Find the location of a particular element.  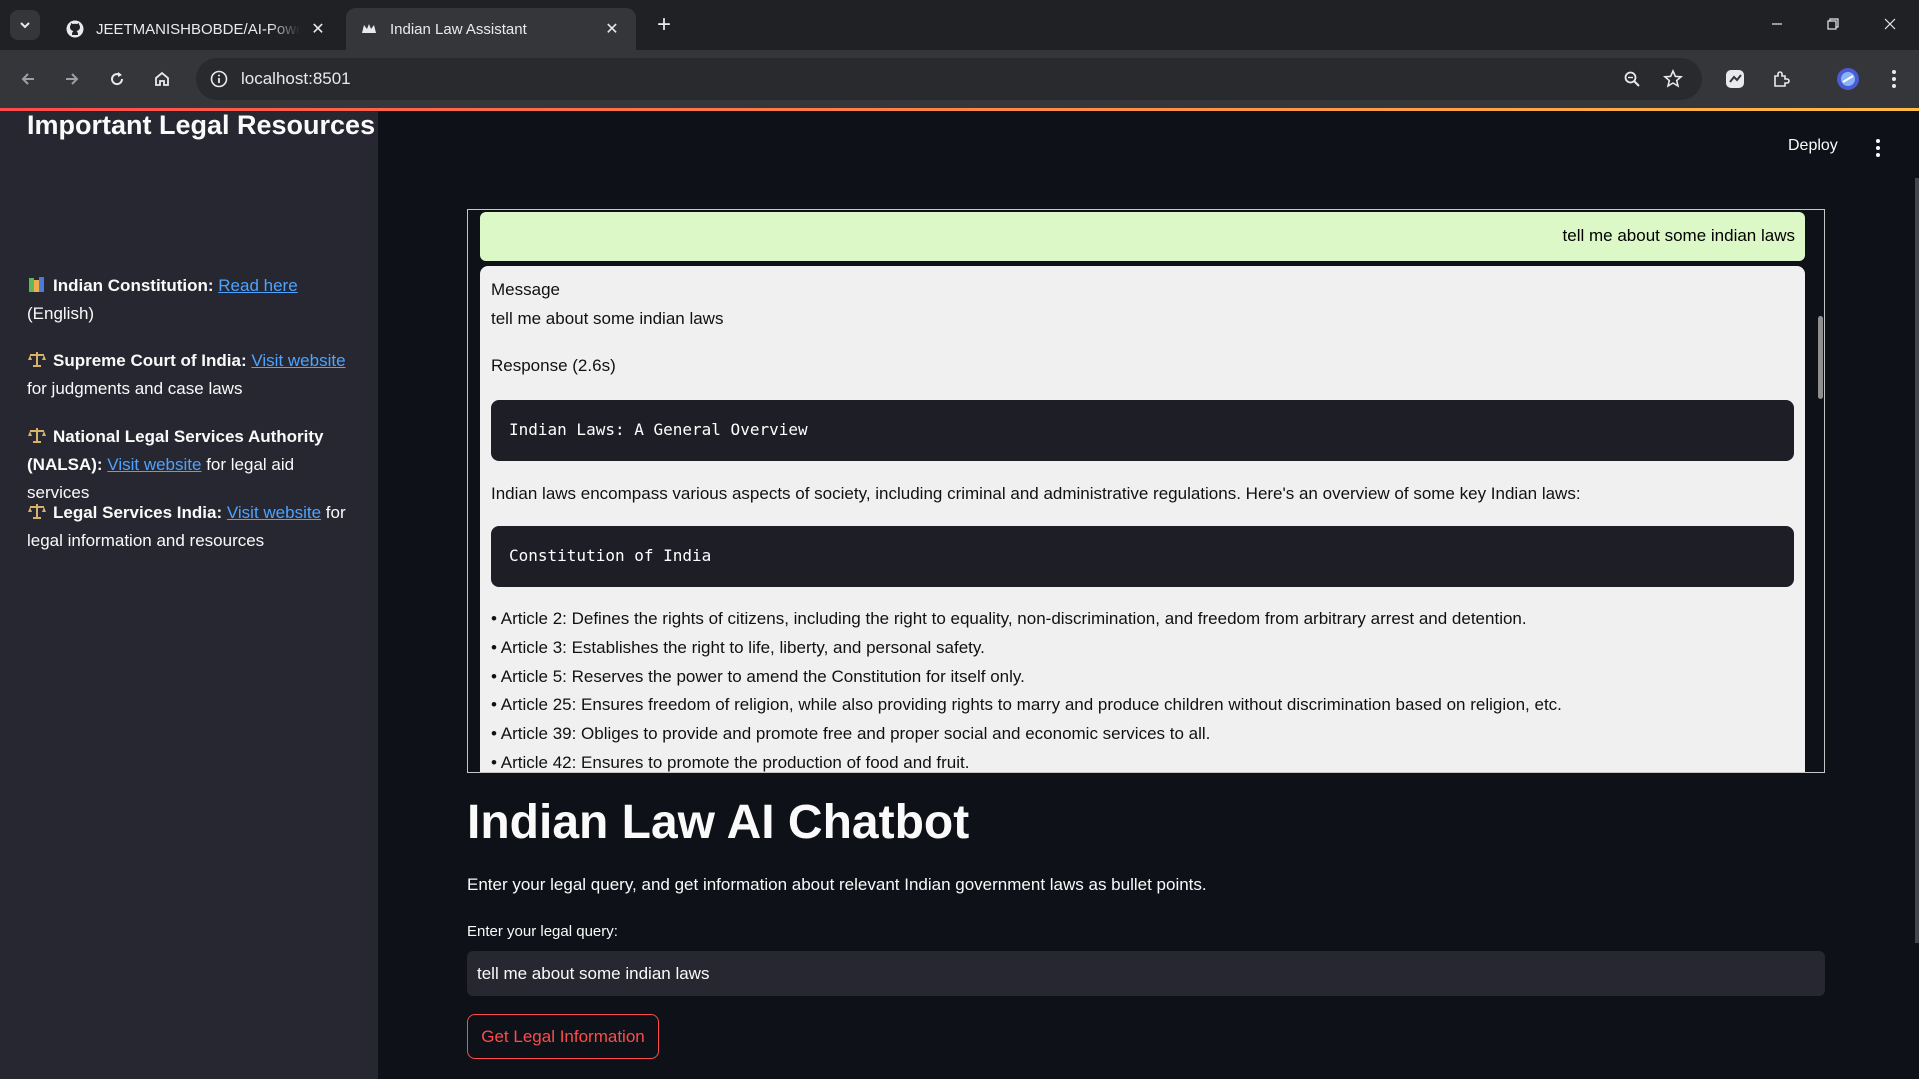

chevron-down-icon is located at coordinates (25, 25).